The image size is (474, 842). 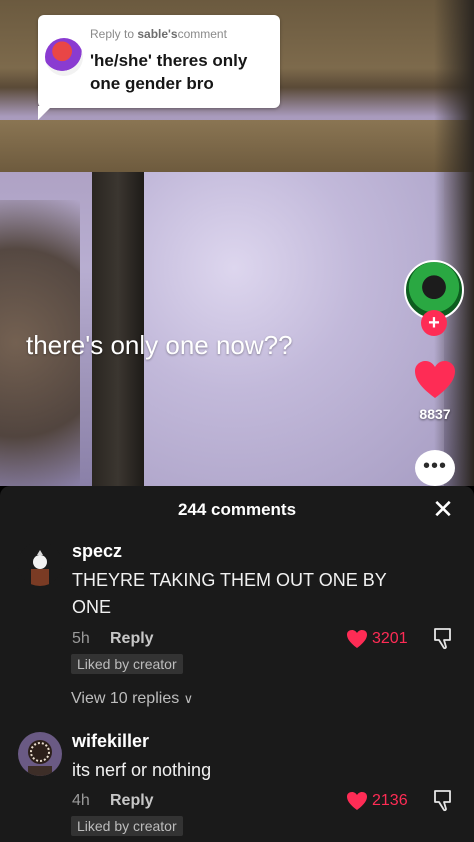 What do you see at coordinates (237, 146) in the screenshot?
I see `wooden-beam` at bounding box center [237, 146].